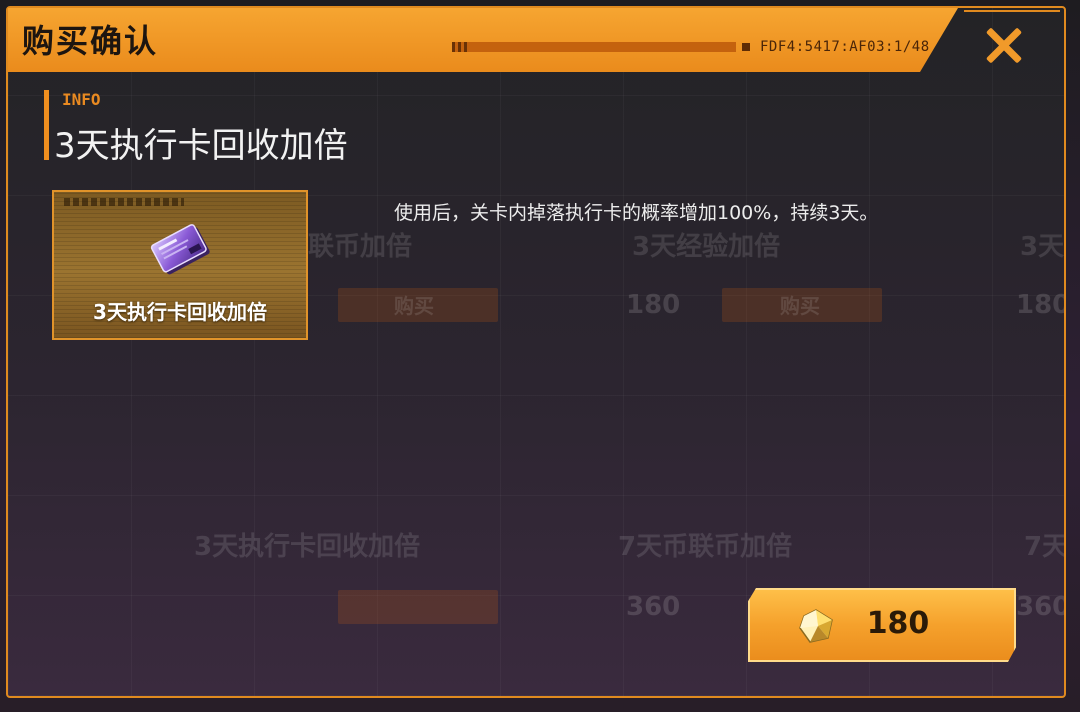  What do you see at coordinates (898, 623) in the screenshot?
I see `purchase-price: 180` at bounding box center [898, 623].